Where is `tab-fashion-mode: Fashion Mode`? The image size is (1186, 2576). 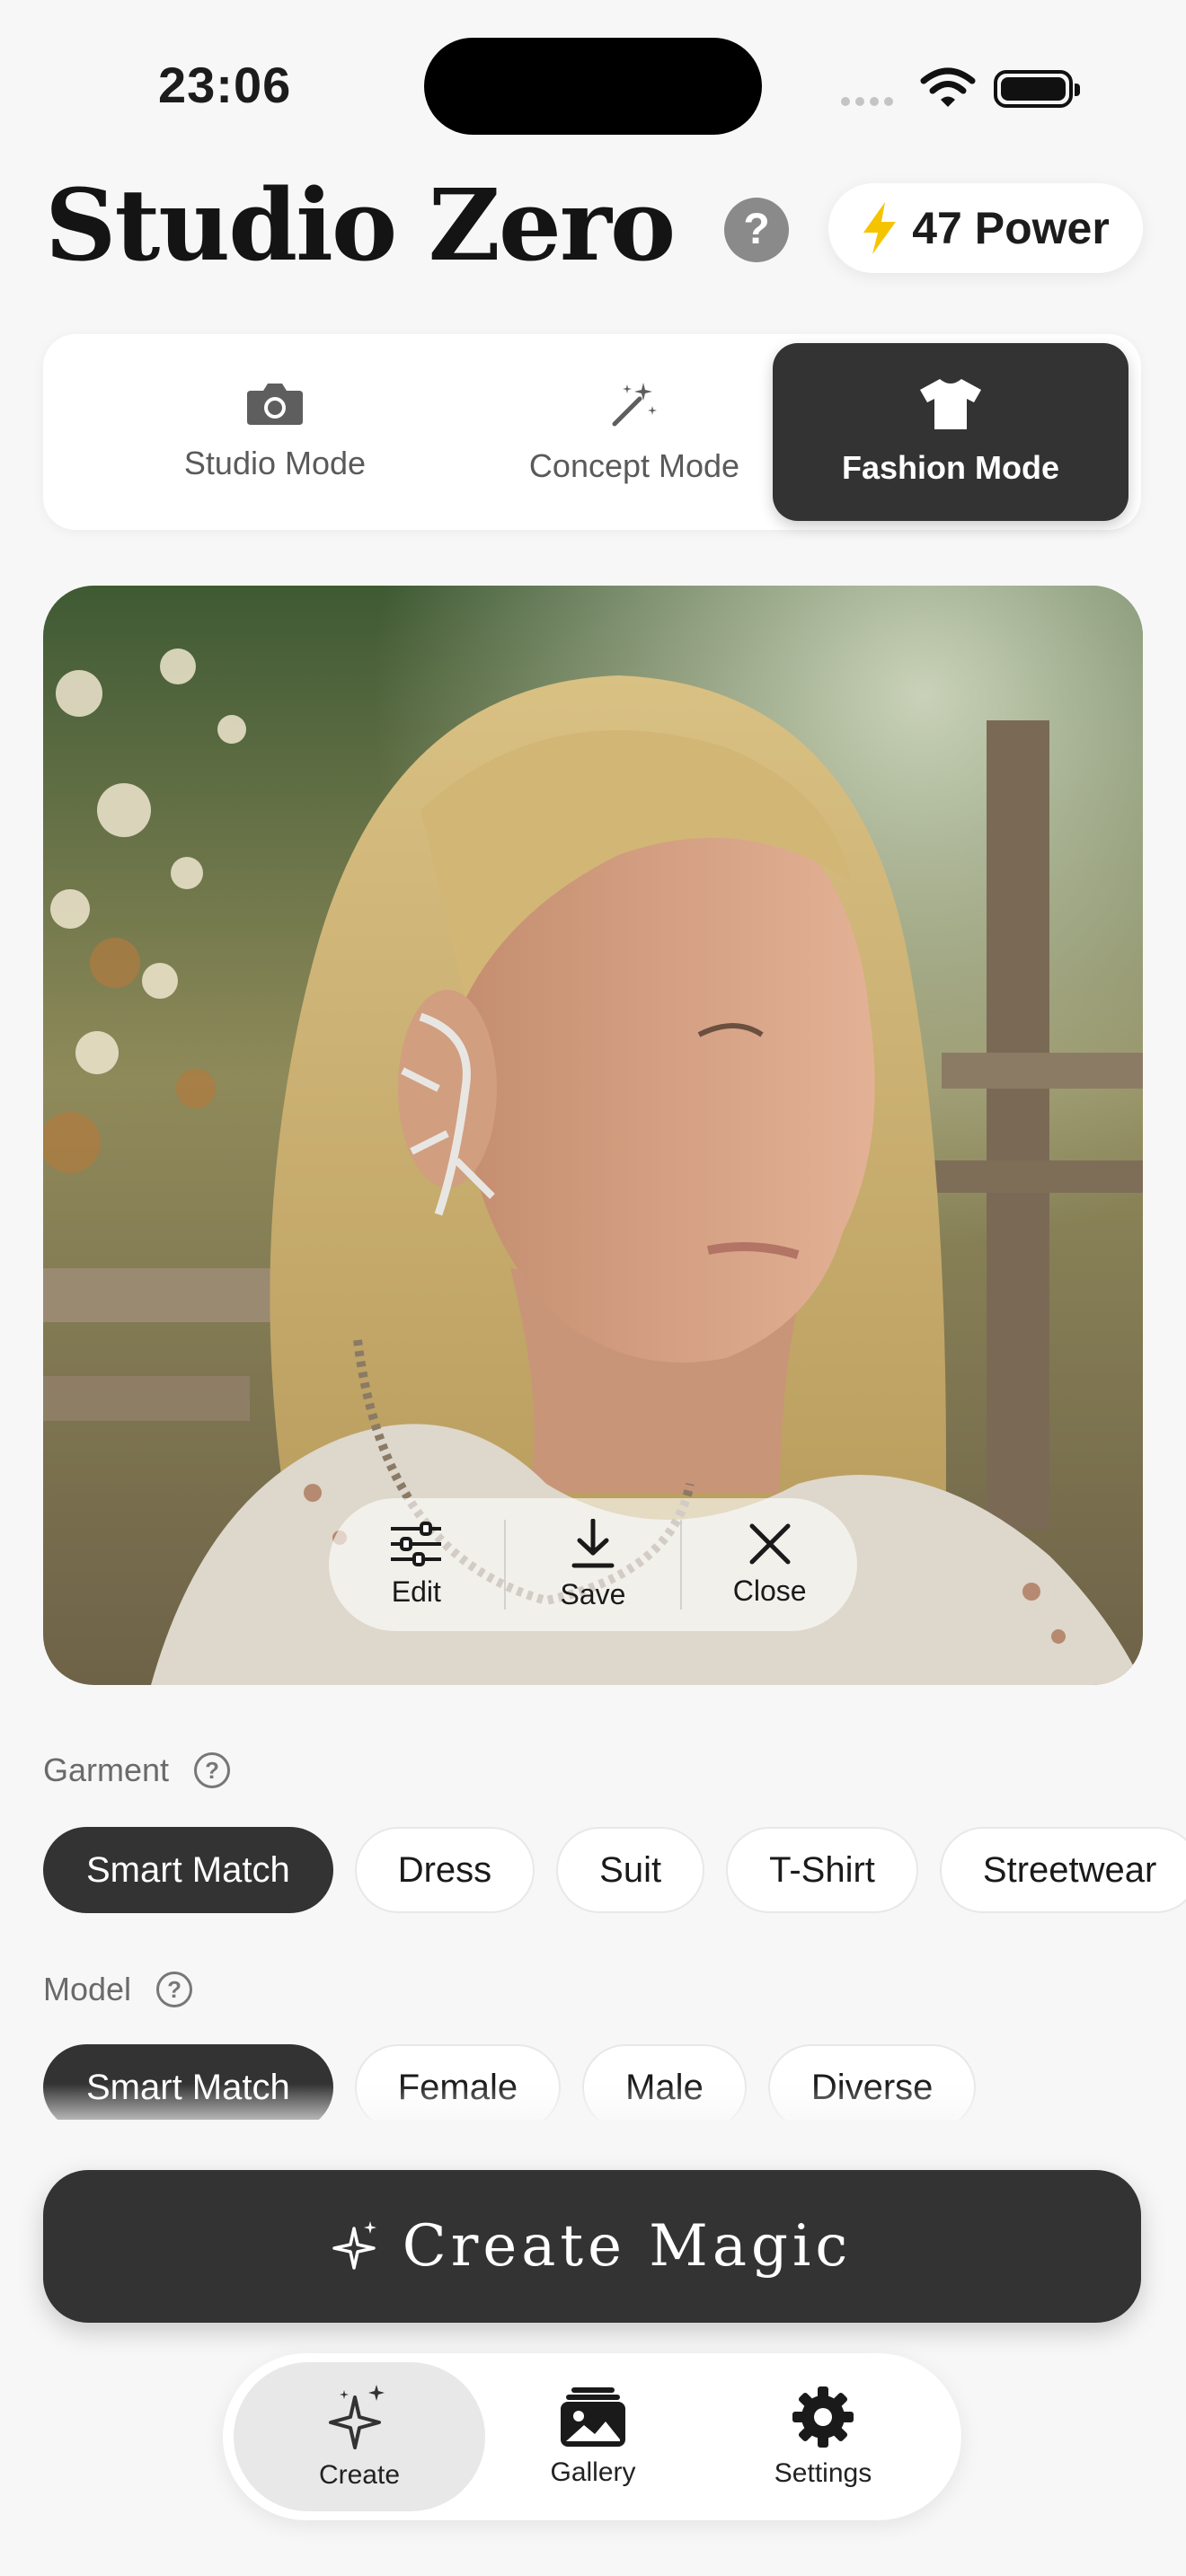
tab-fashion-mode: Fashion Mode is located at coordinates (950, 432).